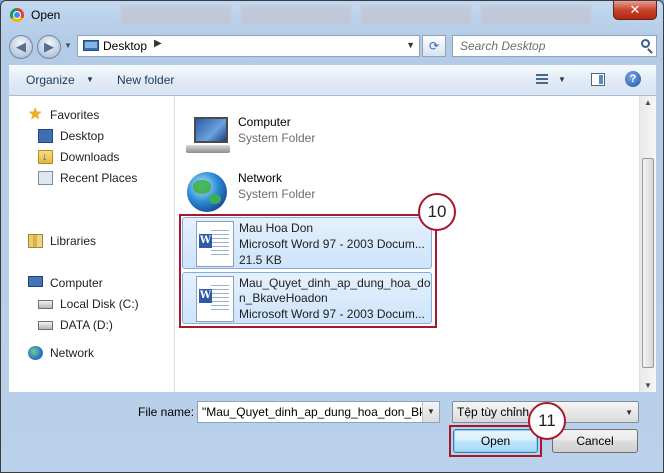 The width and height of the screenshot is (664, 473). What do you see at coordinates (332, 80) in the screenshot?
I see `command-bar: Organize ▼ New folder ▼ ?` at bounding box center [332, 80].